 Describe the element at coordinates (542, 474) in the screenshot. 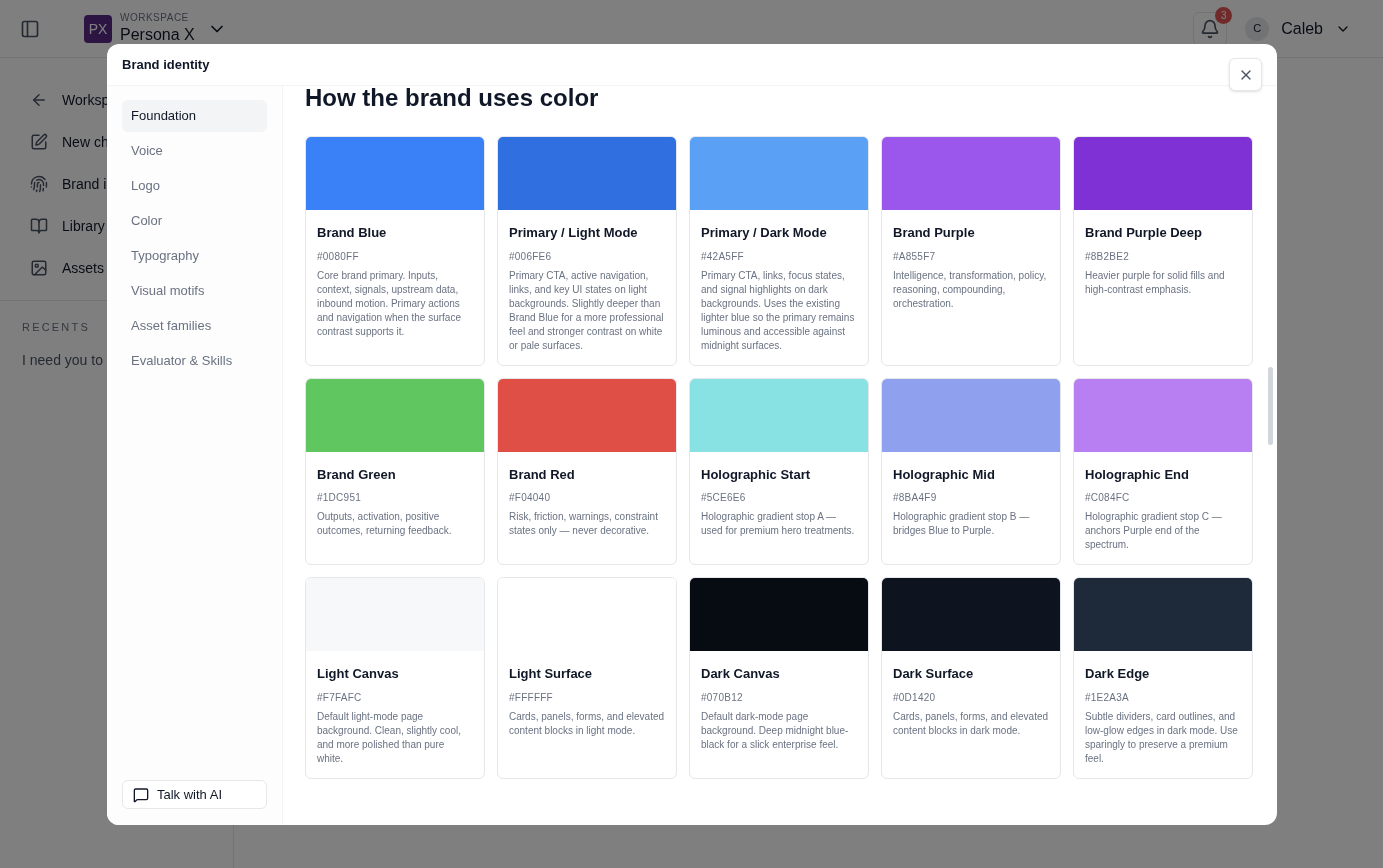

I see `color-name: Brand Red` at that location.